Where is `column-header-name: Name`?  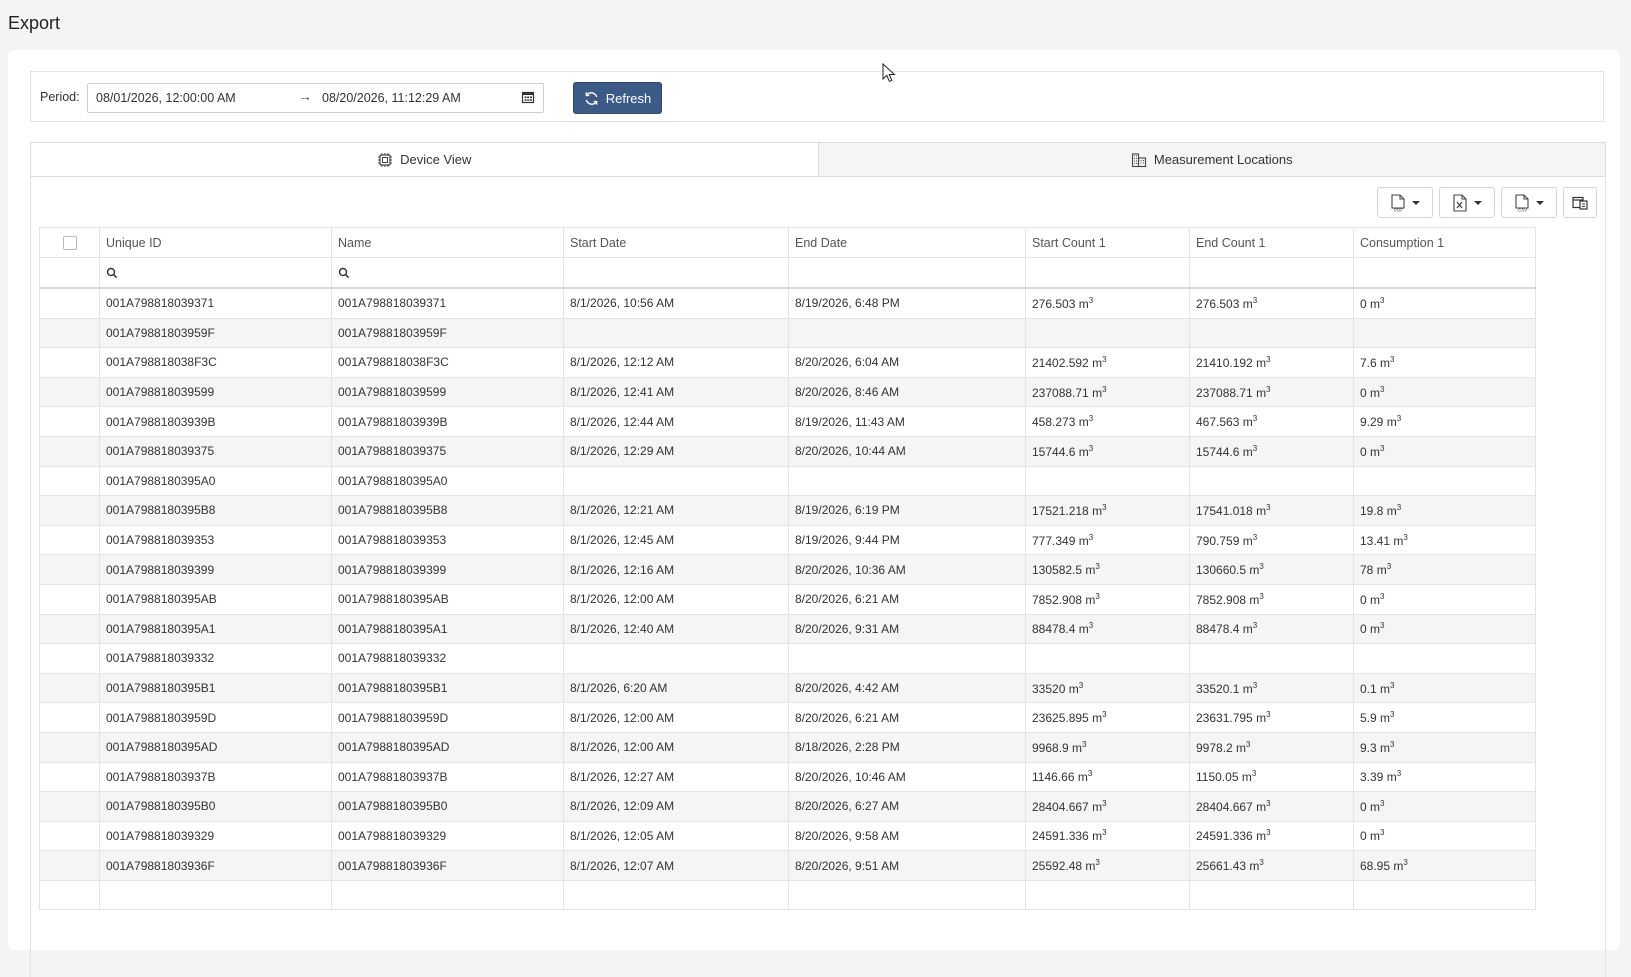
column-header-name: Name is located at coordinates (447, 242).